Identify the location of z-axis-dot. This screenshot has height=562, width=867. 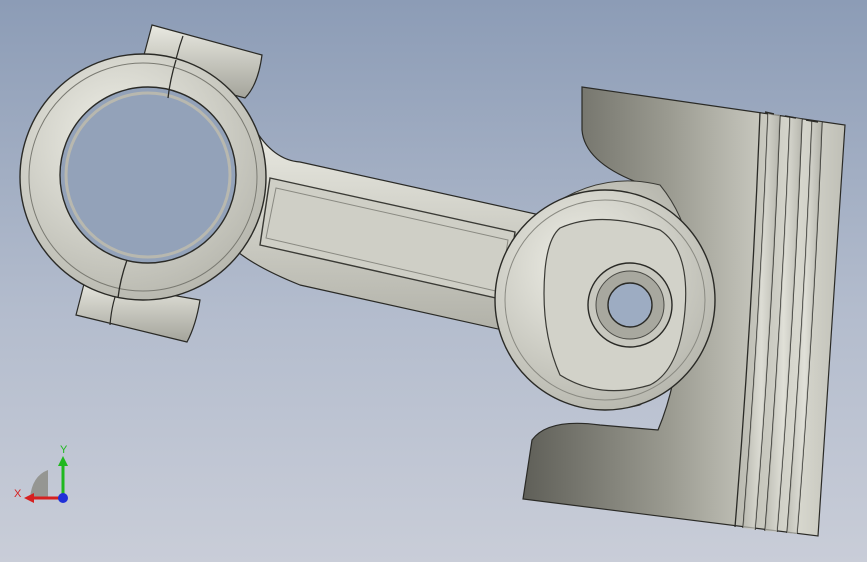
(63, 498).